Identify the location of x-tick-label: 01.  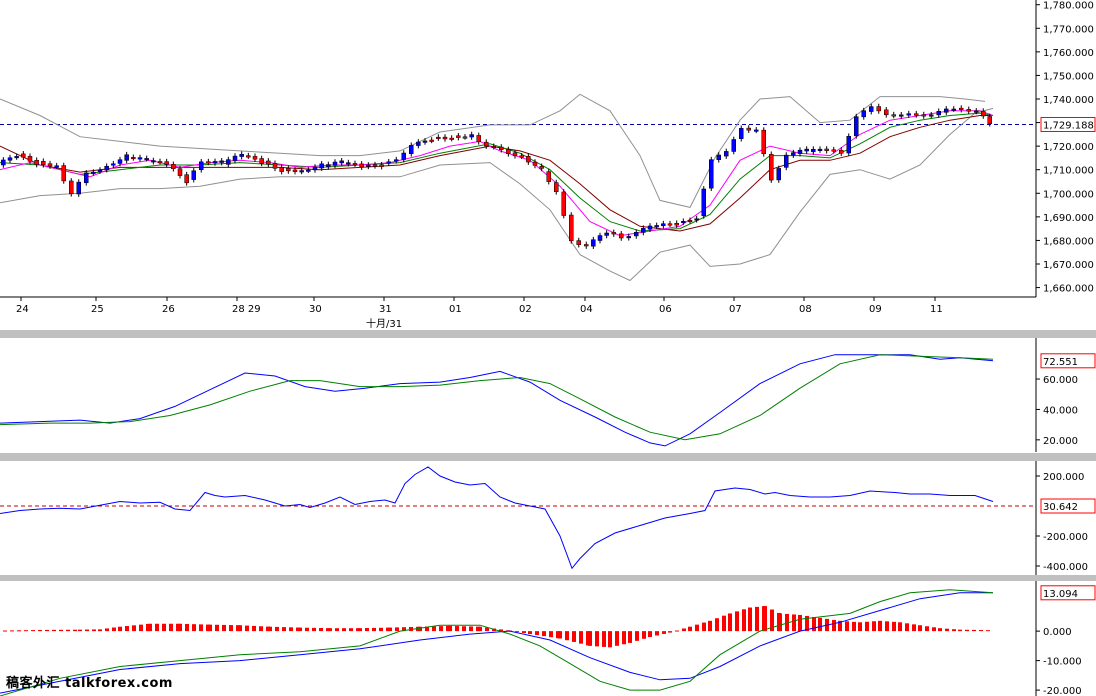
(455, 309).